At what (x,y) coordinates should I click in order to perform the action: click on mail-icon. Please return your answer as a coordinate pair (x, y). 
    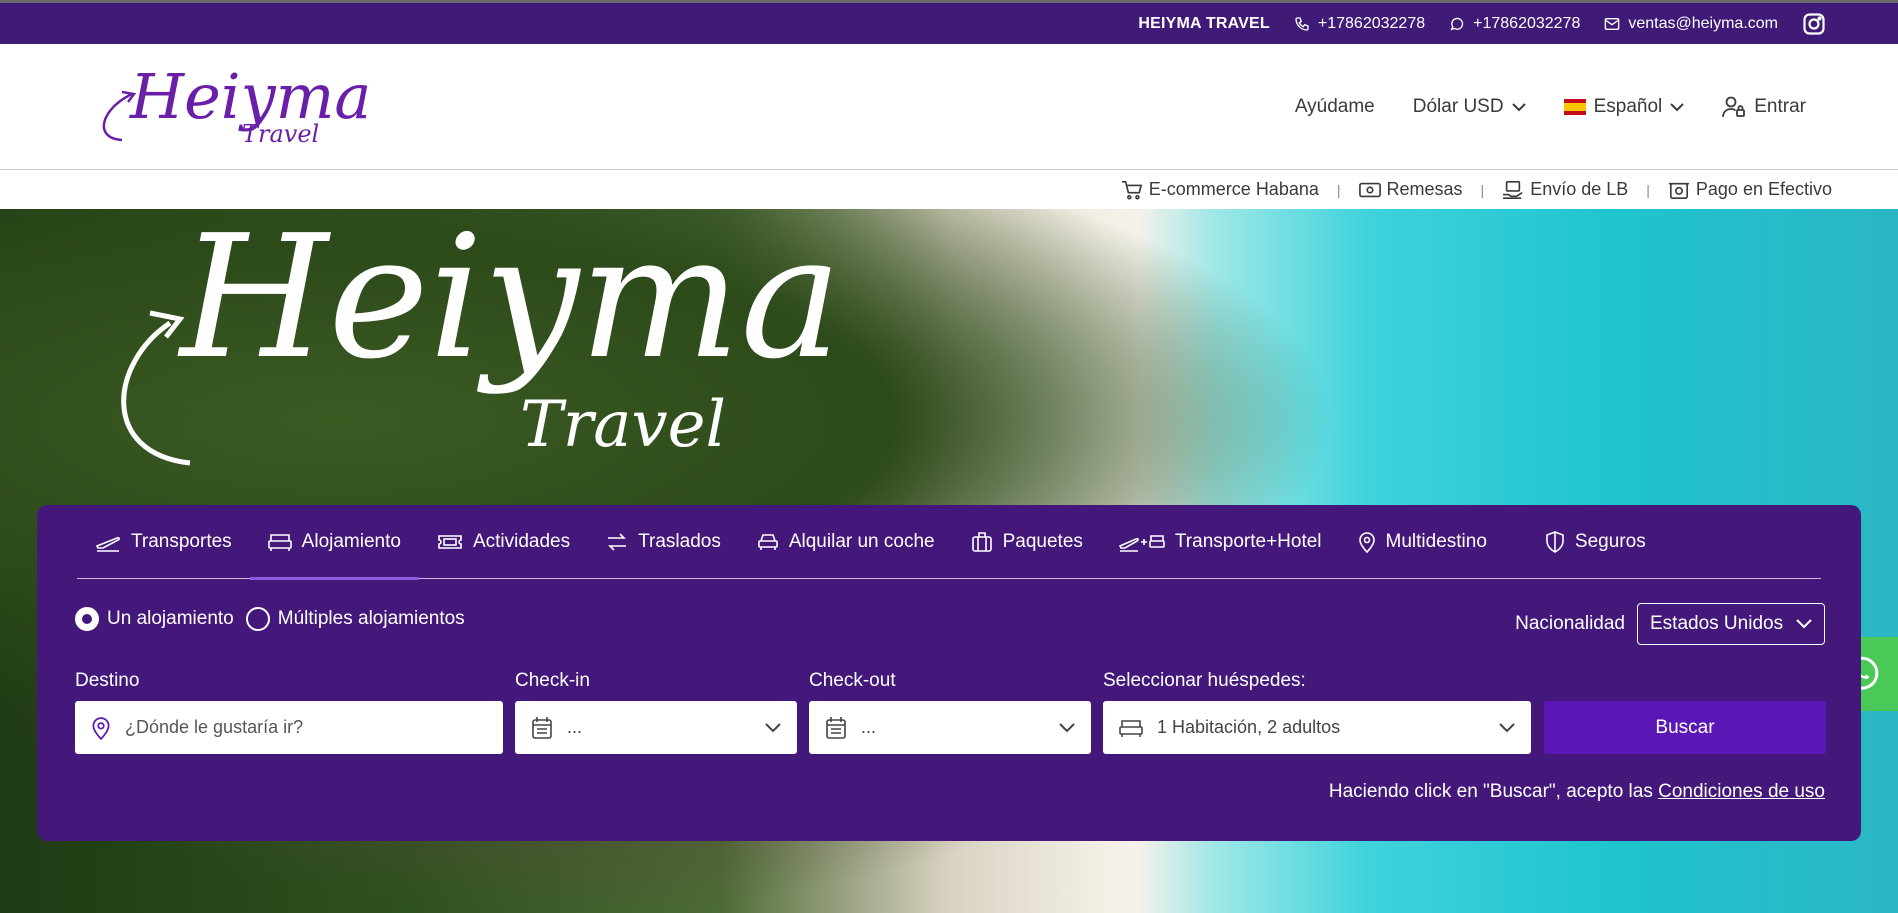
    Looking at the image, I should click on (1612, 23).